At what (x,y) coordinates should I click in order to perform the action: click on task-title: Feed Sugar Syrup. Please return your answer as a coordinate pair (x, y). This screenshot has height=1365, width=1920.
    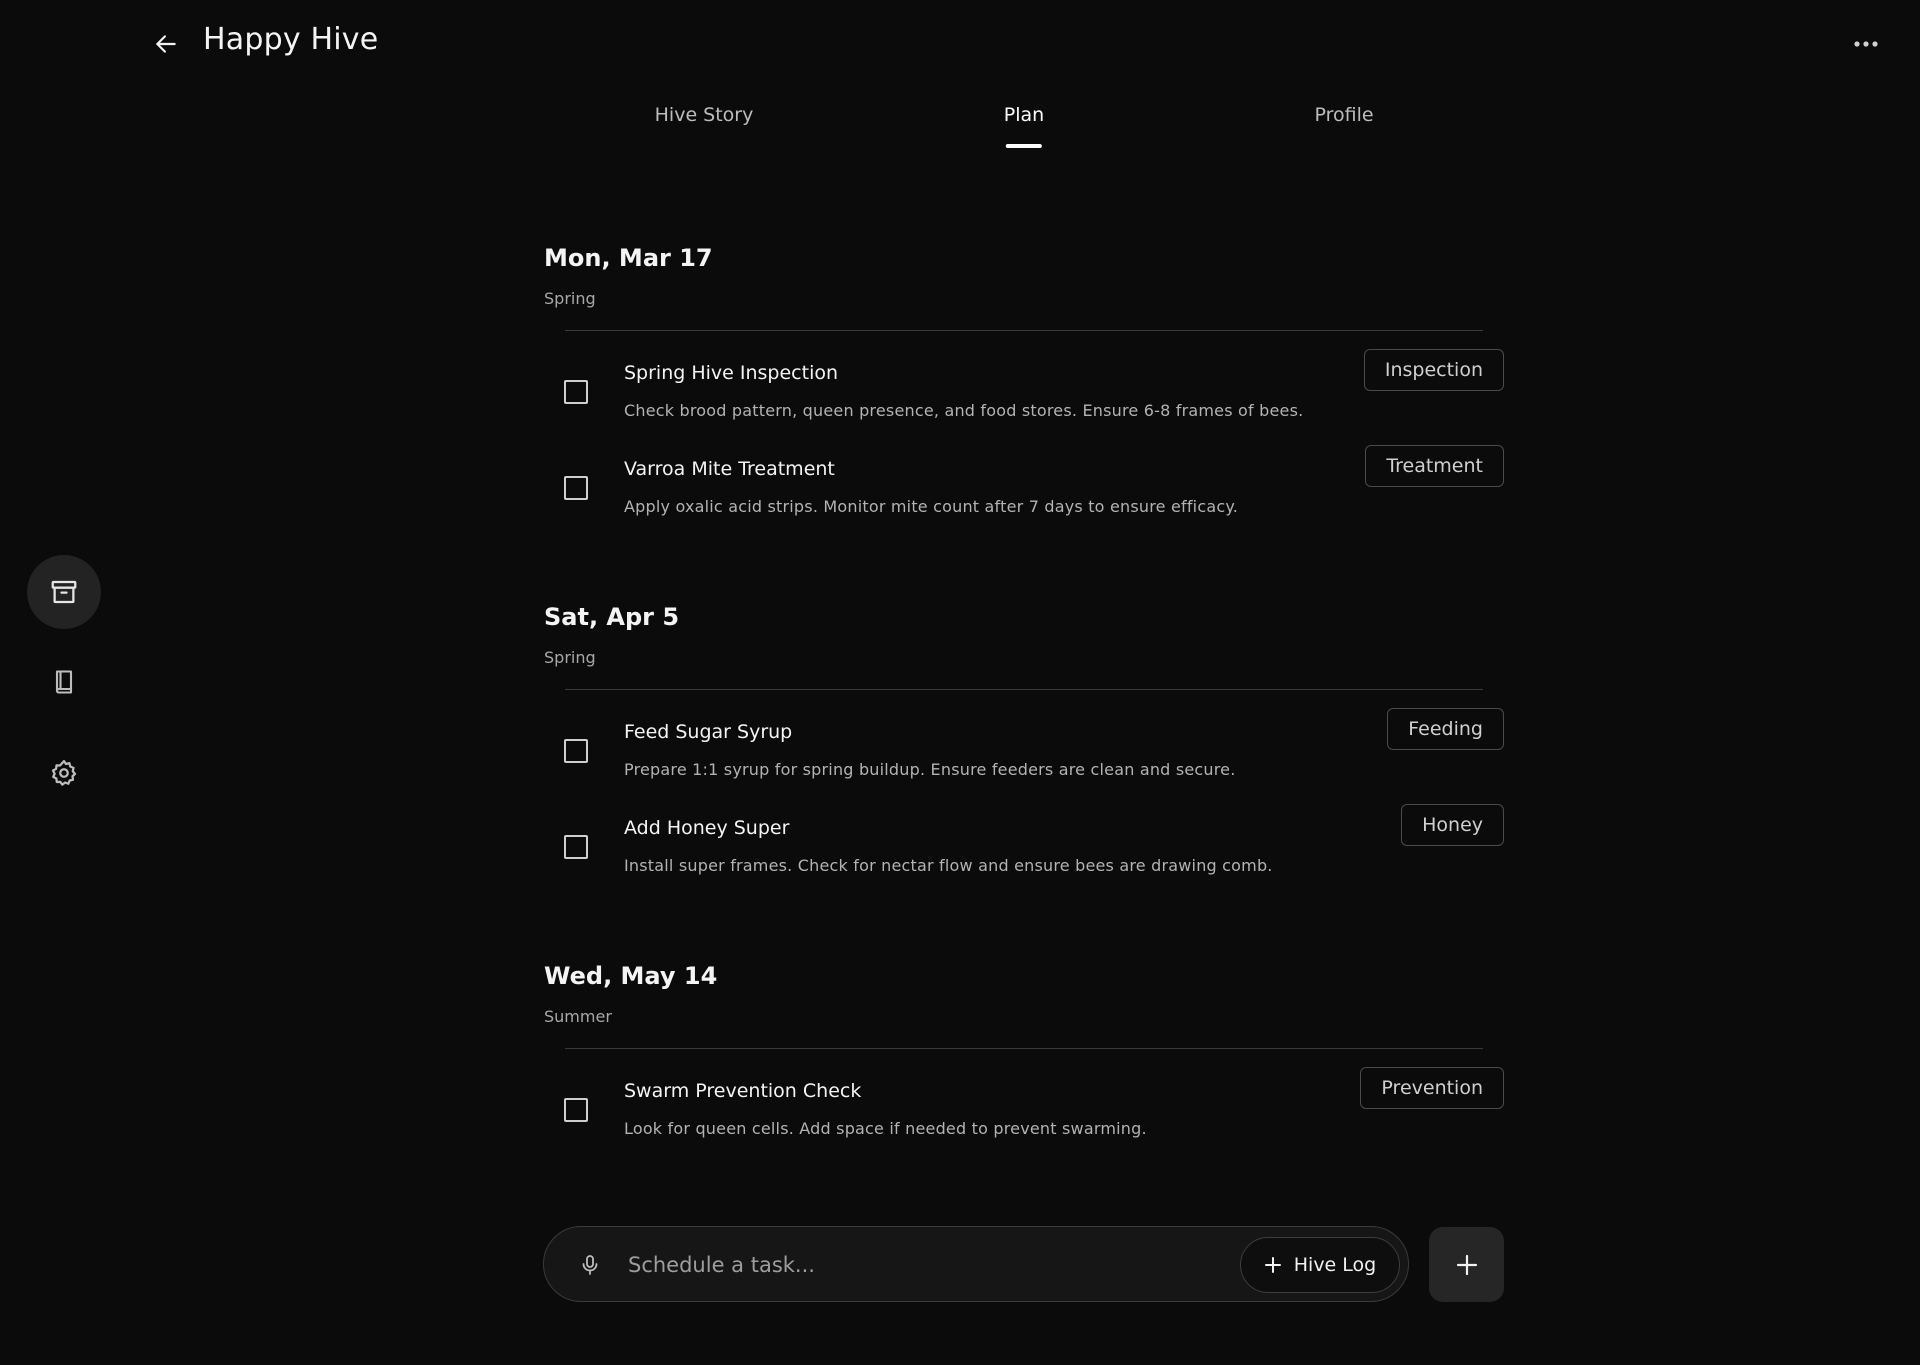
    Looking at the image, I should click on (708, 732).